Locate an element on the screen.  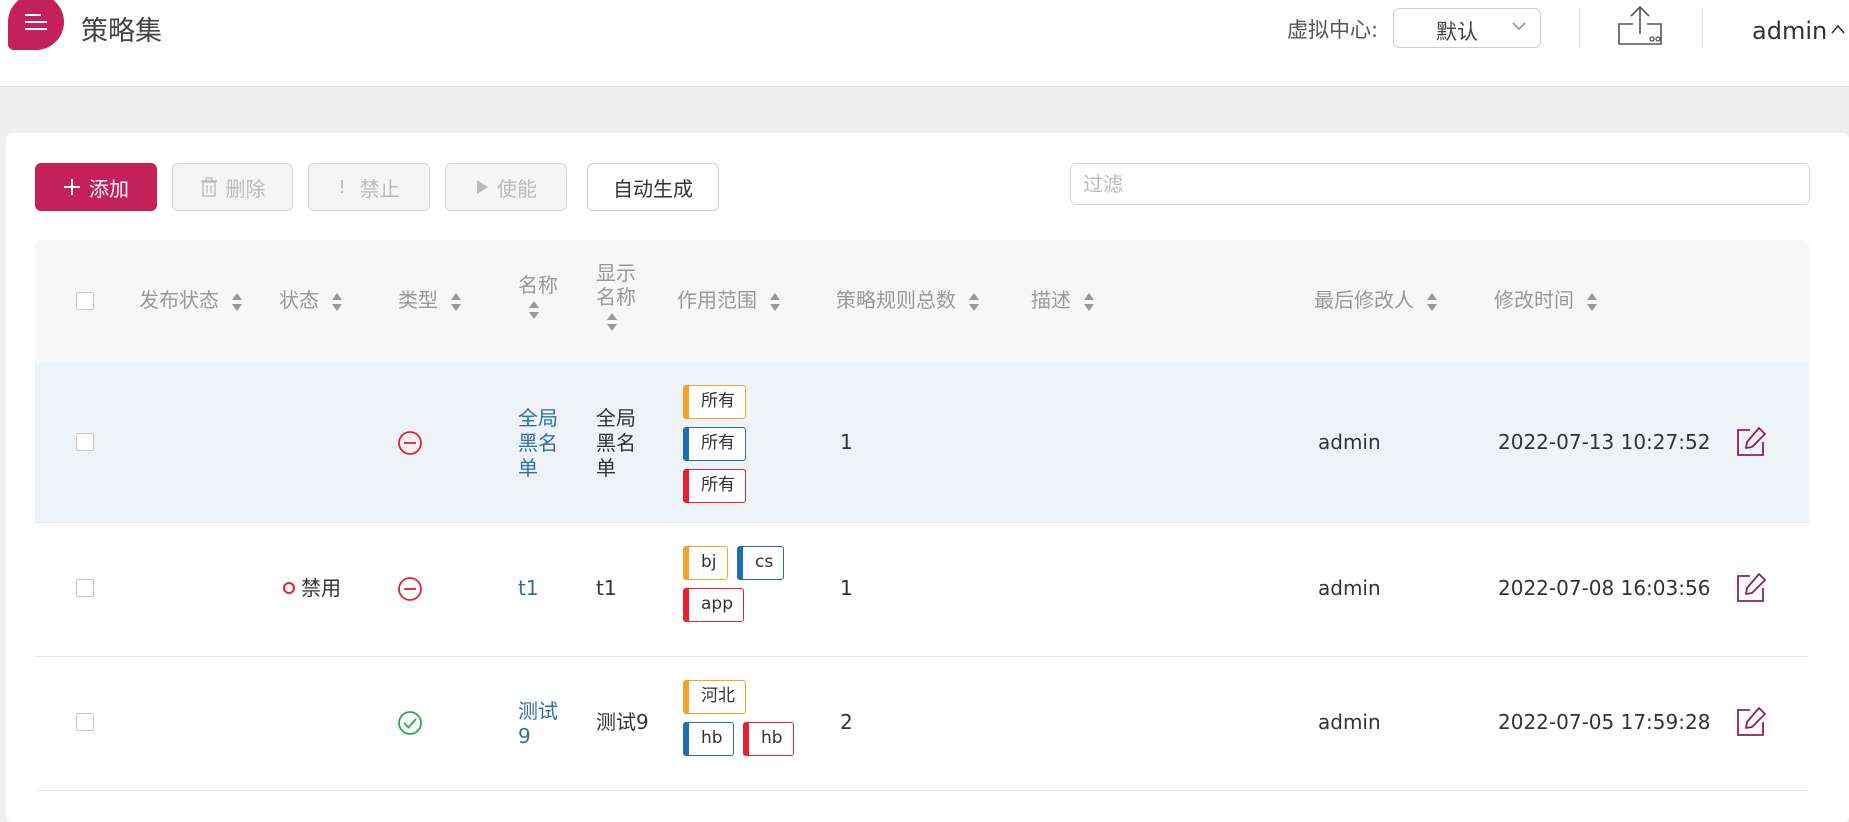
status-cell: 禁用 is located at coordinates (312, 588).